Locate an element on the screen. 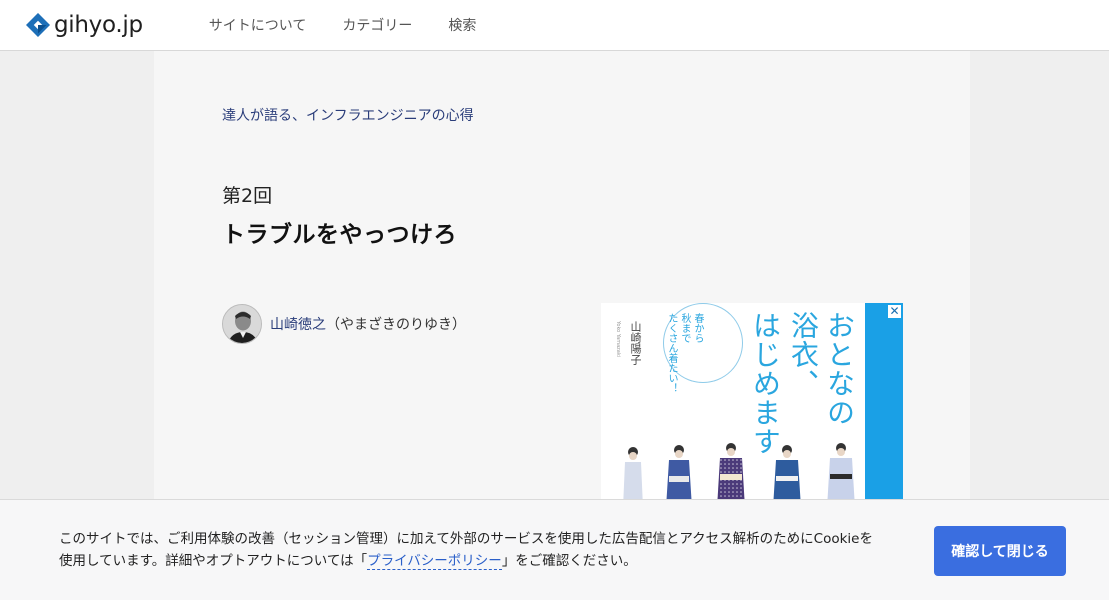  author-avatar is located at coordinates (242, 324).